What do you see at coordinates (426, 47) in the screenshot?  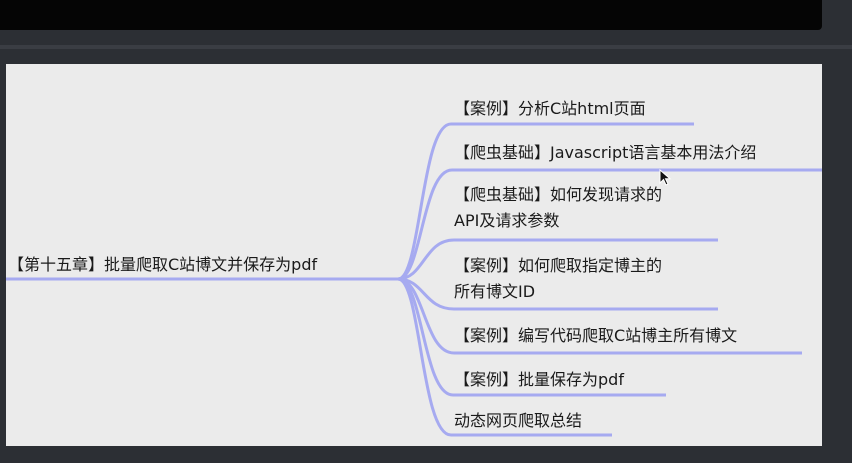 I see `divider-bar` at bounding box center [426, 47].